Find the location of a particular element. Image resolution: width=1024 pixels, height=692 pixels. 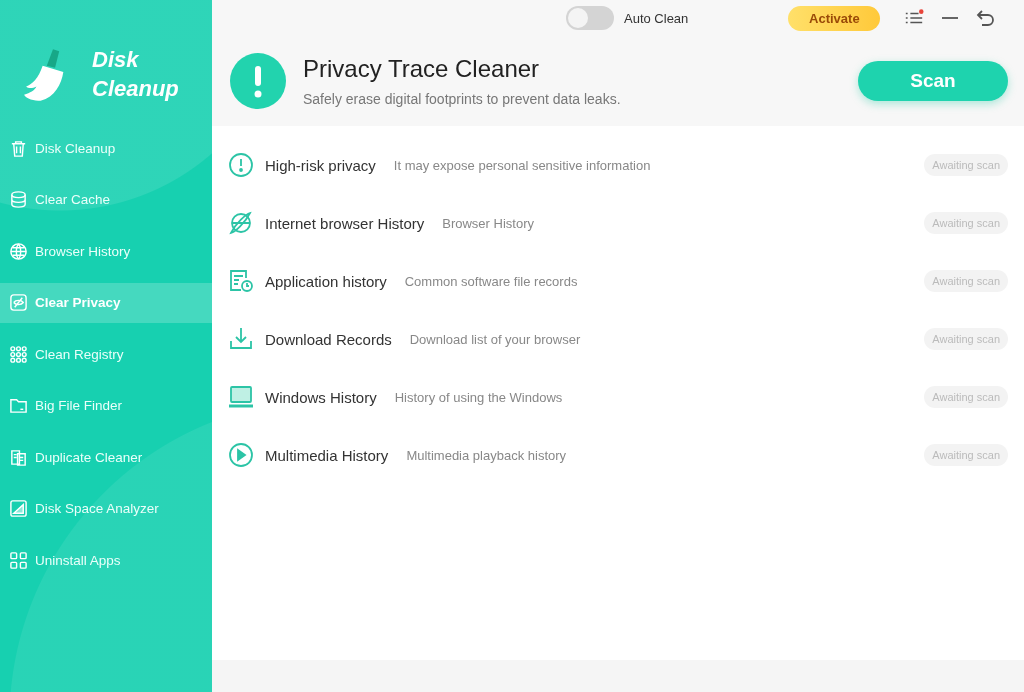

grid-icon is located at coordinates (18, 354).